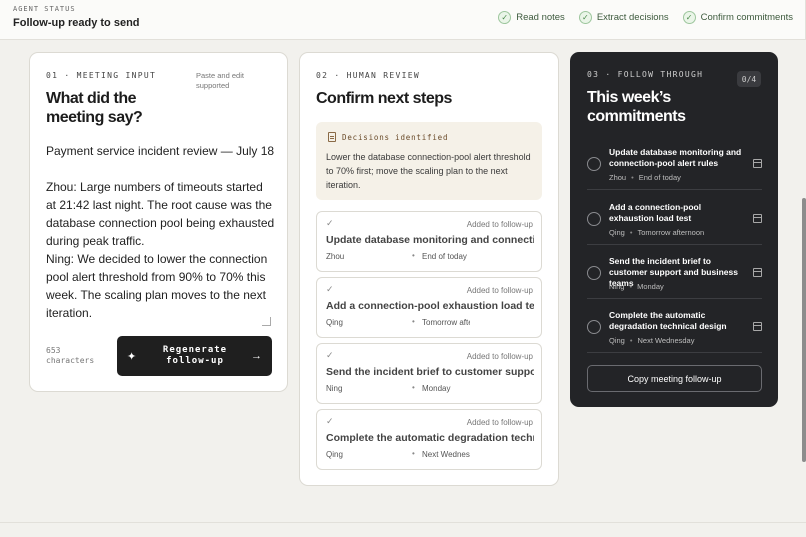  What do you see at coordinates (368, 75) in the screenshot?
I see `section-label: 02 · HUMAN REVIEW` at bounding box center [368, 75].